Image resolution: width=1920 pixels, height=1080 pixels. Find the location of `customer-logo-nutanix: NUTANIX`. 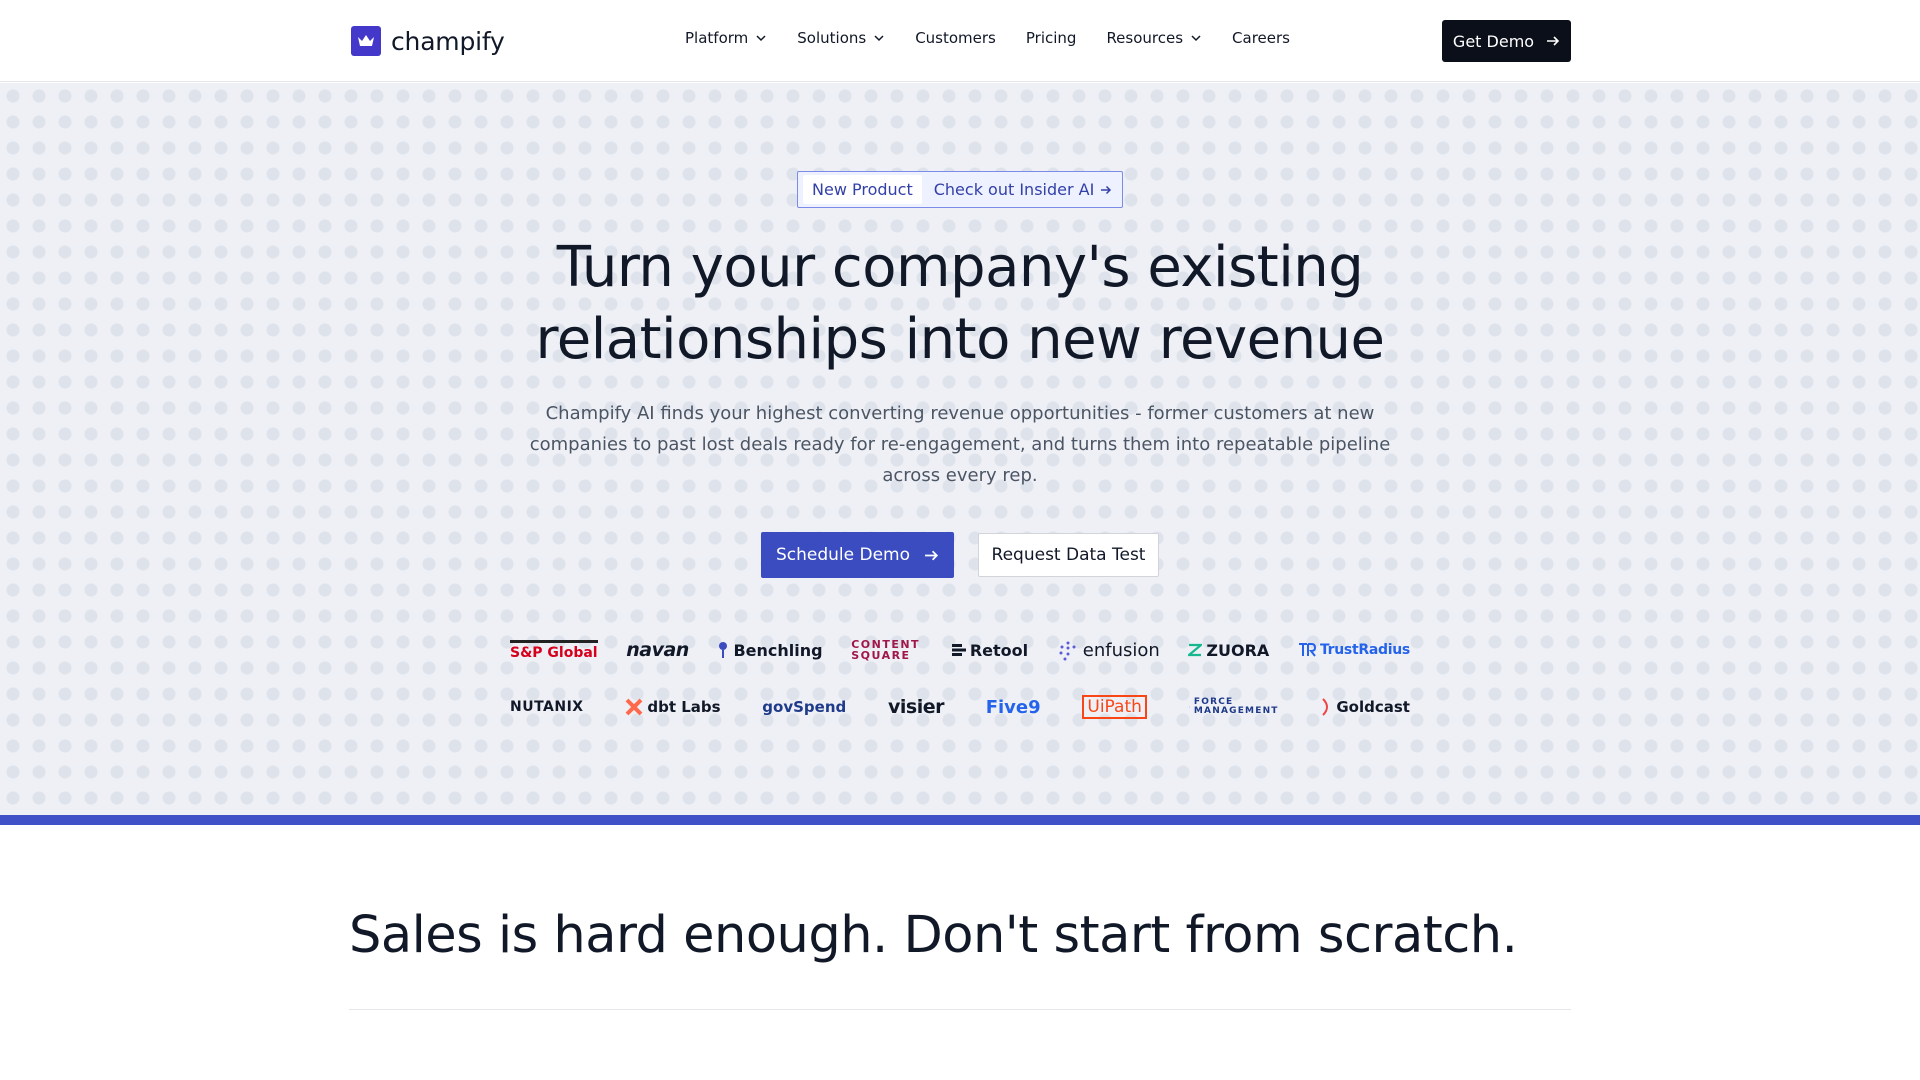

customer-logo-nutanix: NUTANIX is located at coordinates (547, 707).